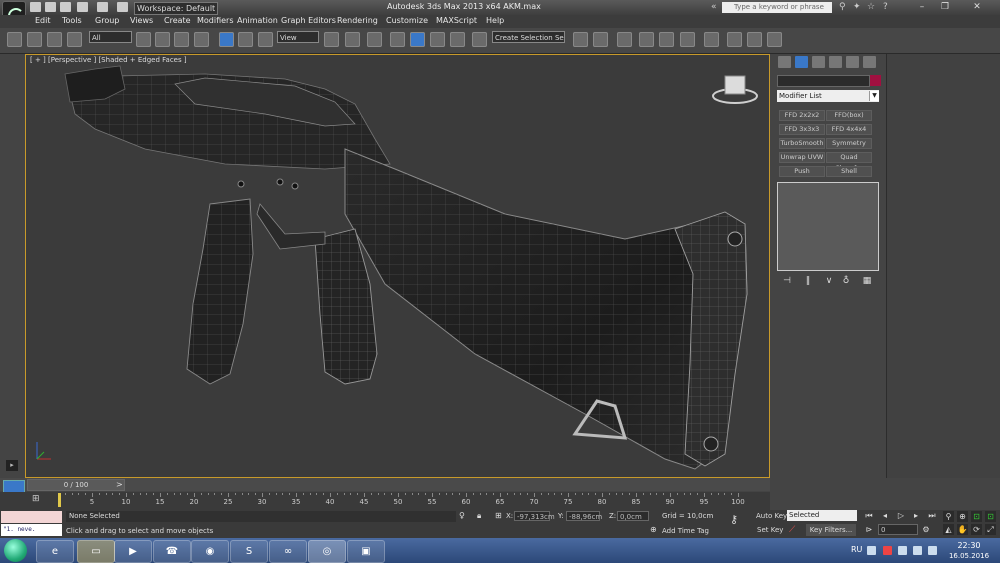 This screenshot has width=1000, height=563. Describe the element at coordinates (457, 39) in the screenshot. I see `spinner-snap-toggle-icon` at that location.